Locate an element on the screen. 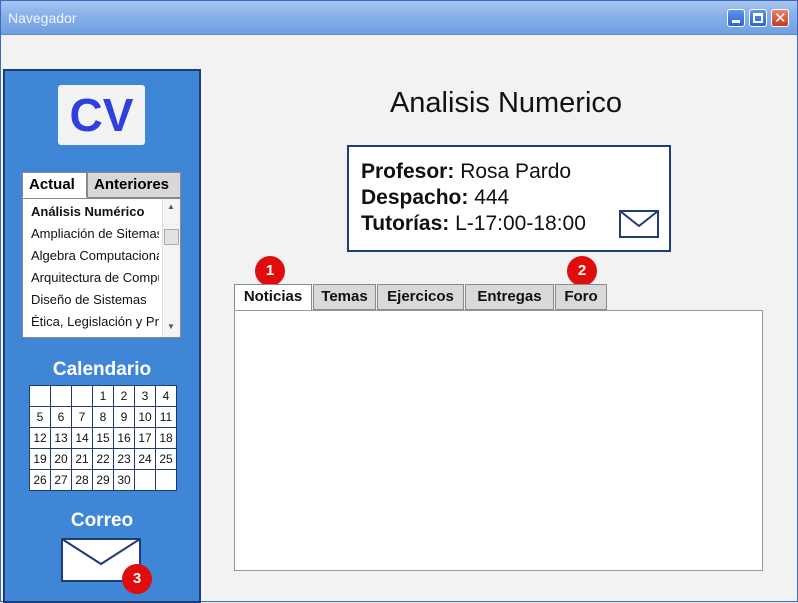 The image size is (798, 603). calendar-week: 5 6 7 8 9 10 11 is located at coordinates (103, 417).